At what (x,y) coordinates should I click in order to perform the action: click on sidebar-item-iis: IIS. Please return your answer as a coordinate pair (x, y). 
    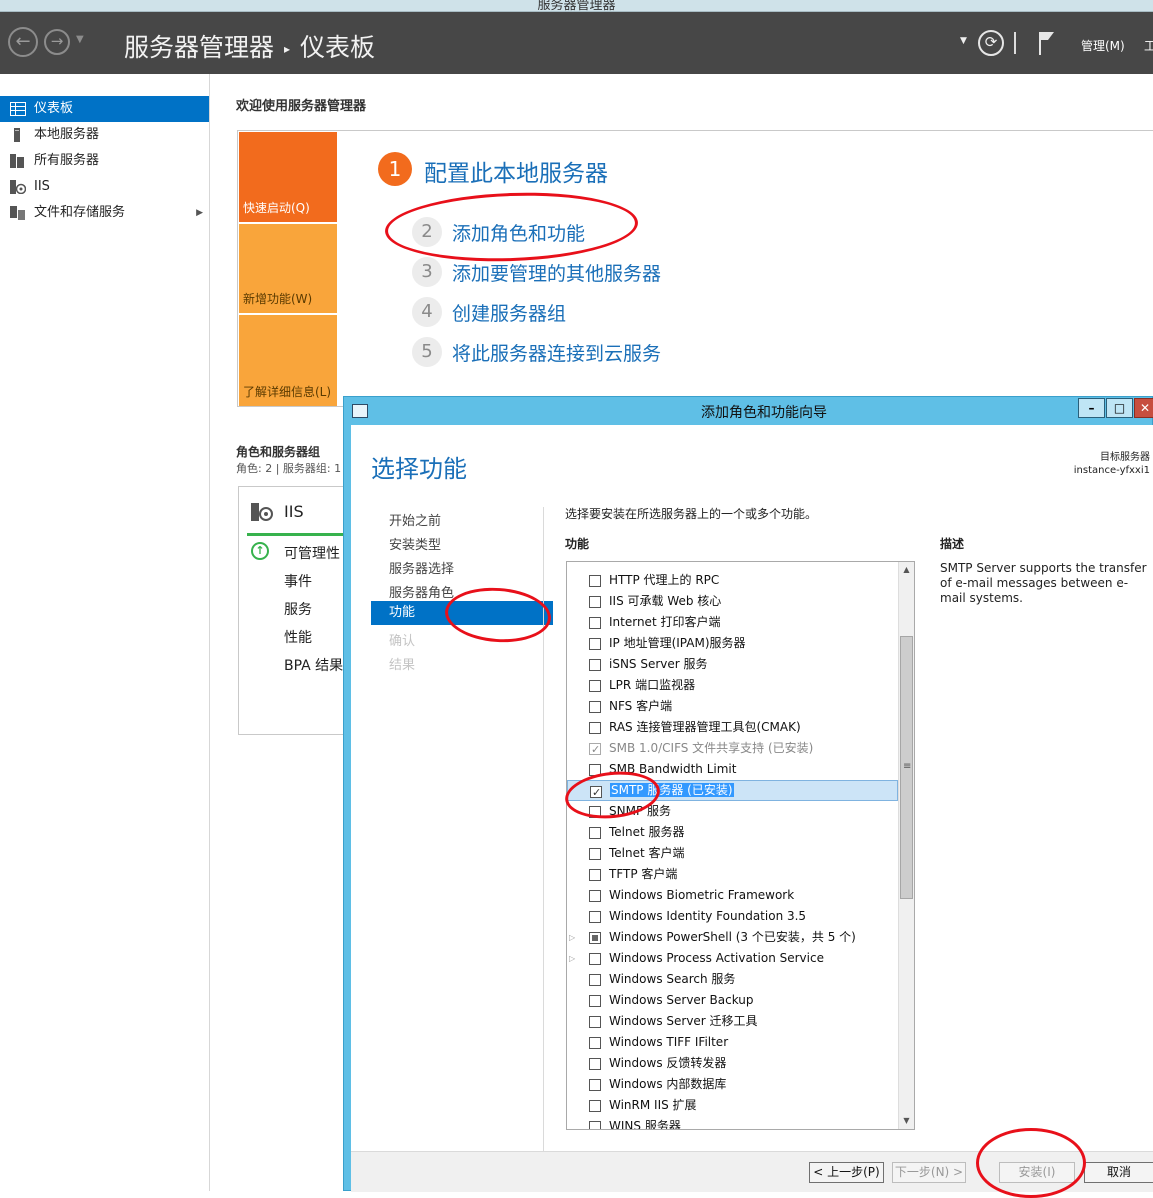
    Looking at the image, I should click on (104, 187).